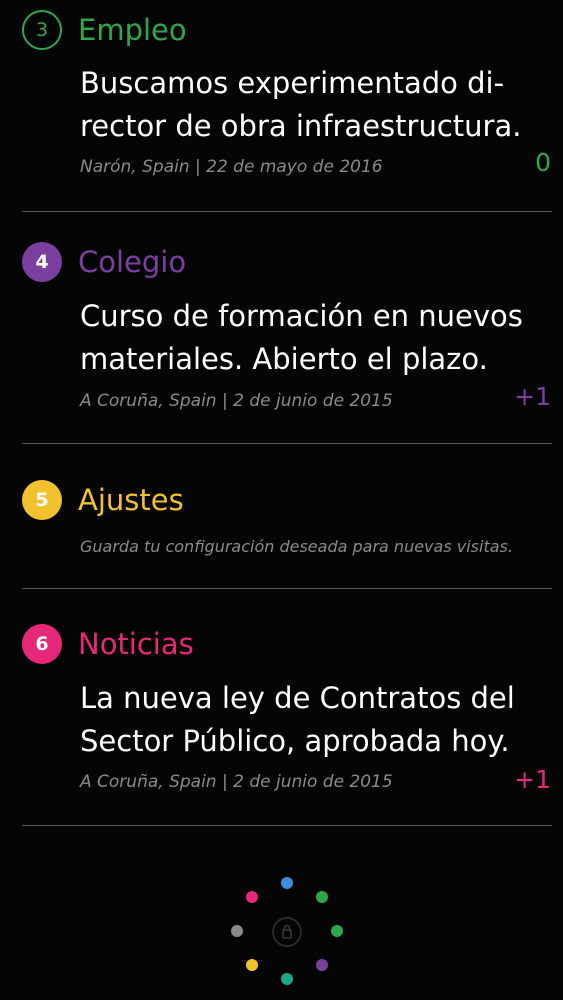 Image resolution: width=563 pixels, height=1000 pixels. I want to click on item-header: 4 Colegio, so click(104, 262).